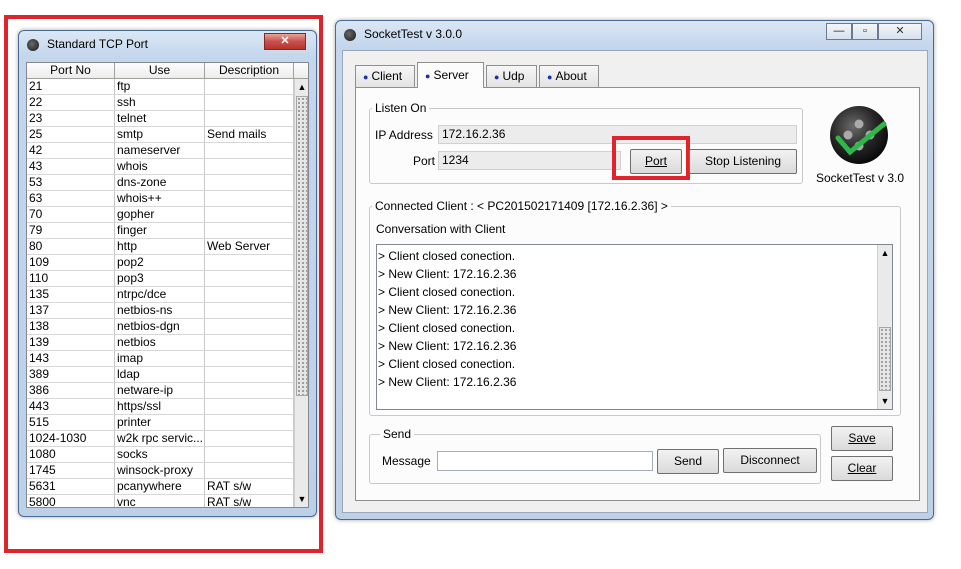 This screenshot has width=961, height=569. What do you see at coordinates (71, 471) in the screenshot?
I see `port-no-cell: 1745` at bounding box center [71, 471].